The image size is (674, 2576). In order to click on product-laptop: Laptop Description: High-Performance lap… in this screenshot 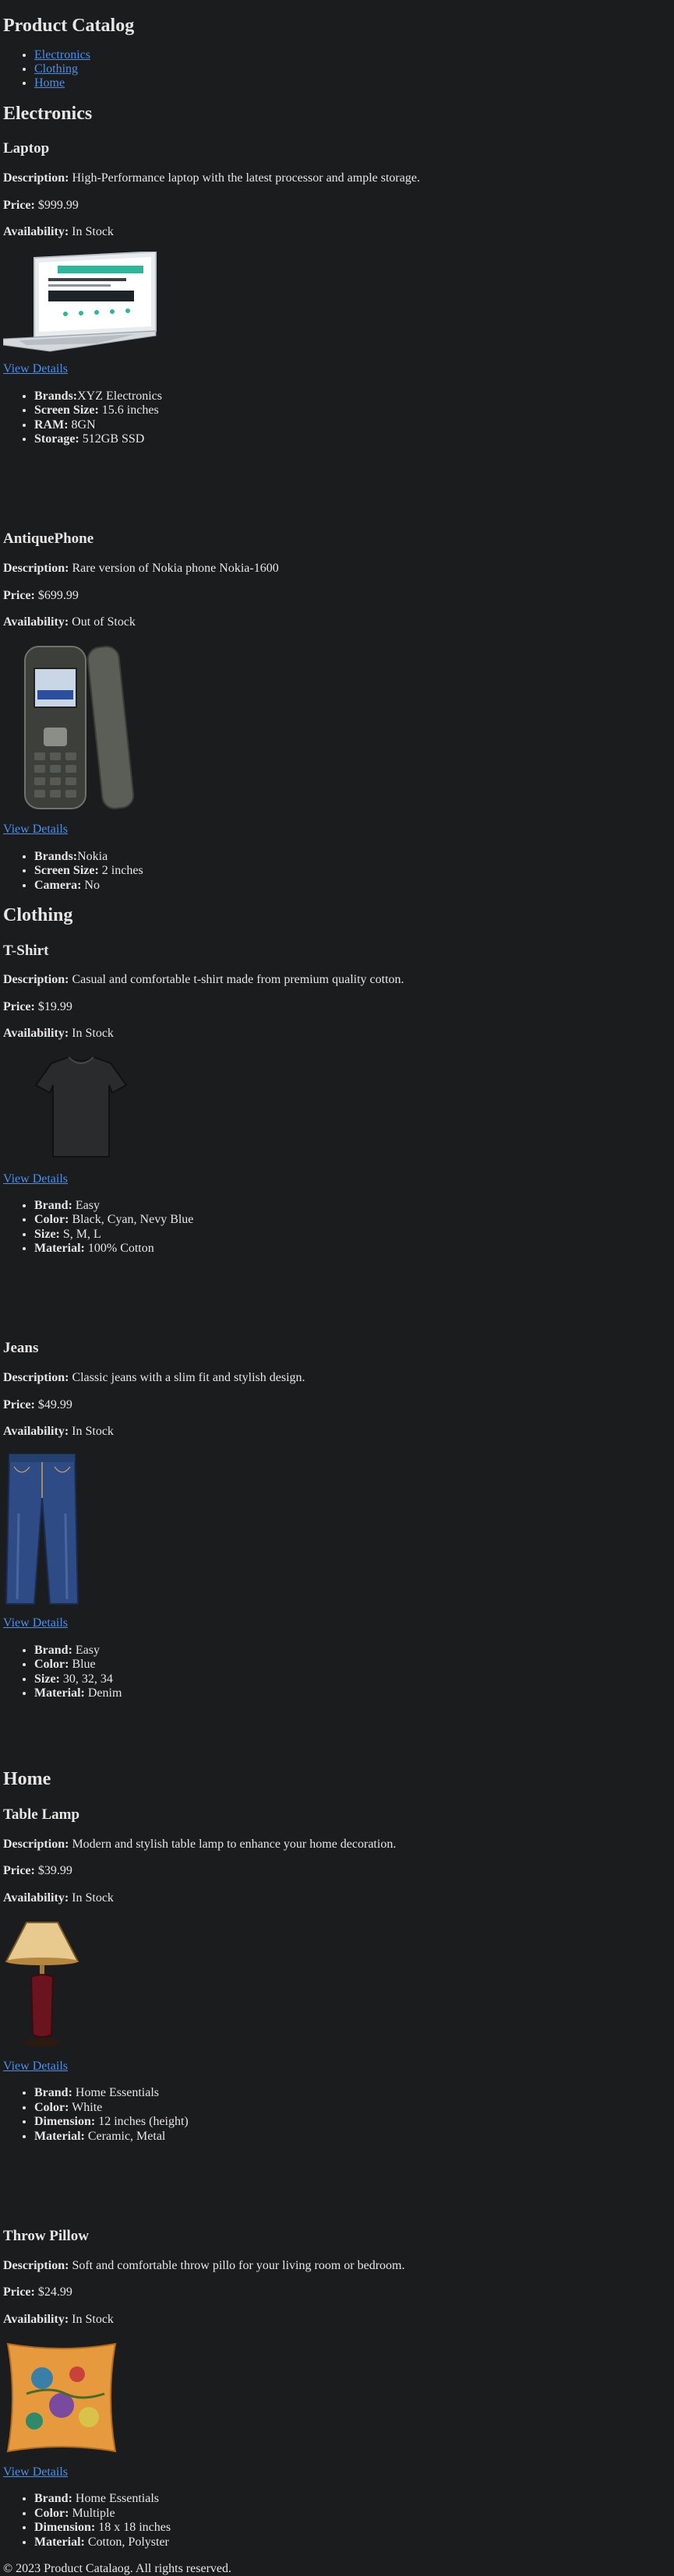, I will do `click(337, 293)`.